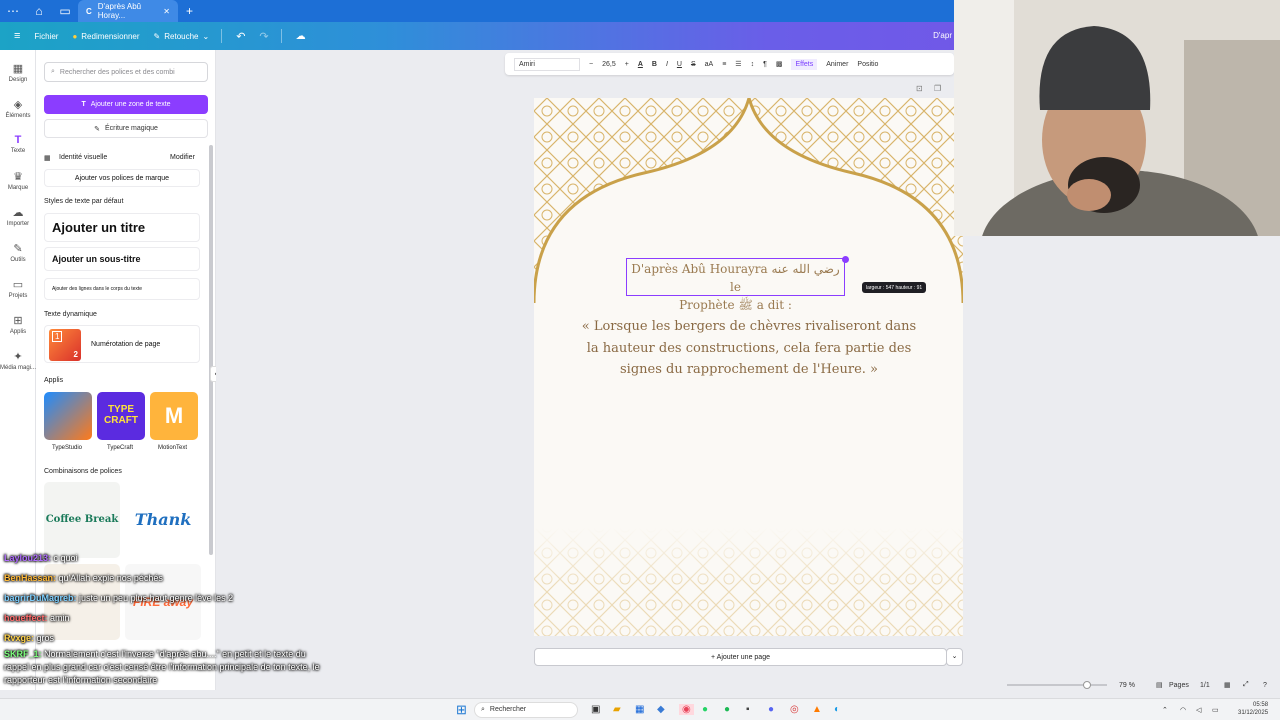 The height and width of the screenshot is (720, 1280). Describe the element at coordinates (122, 344) in the screenshot. I see `page-numbering-button: 1 2 Numérotation de page` at that location.